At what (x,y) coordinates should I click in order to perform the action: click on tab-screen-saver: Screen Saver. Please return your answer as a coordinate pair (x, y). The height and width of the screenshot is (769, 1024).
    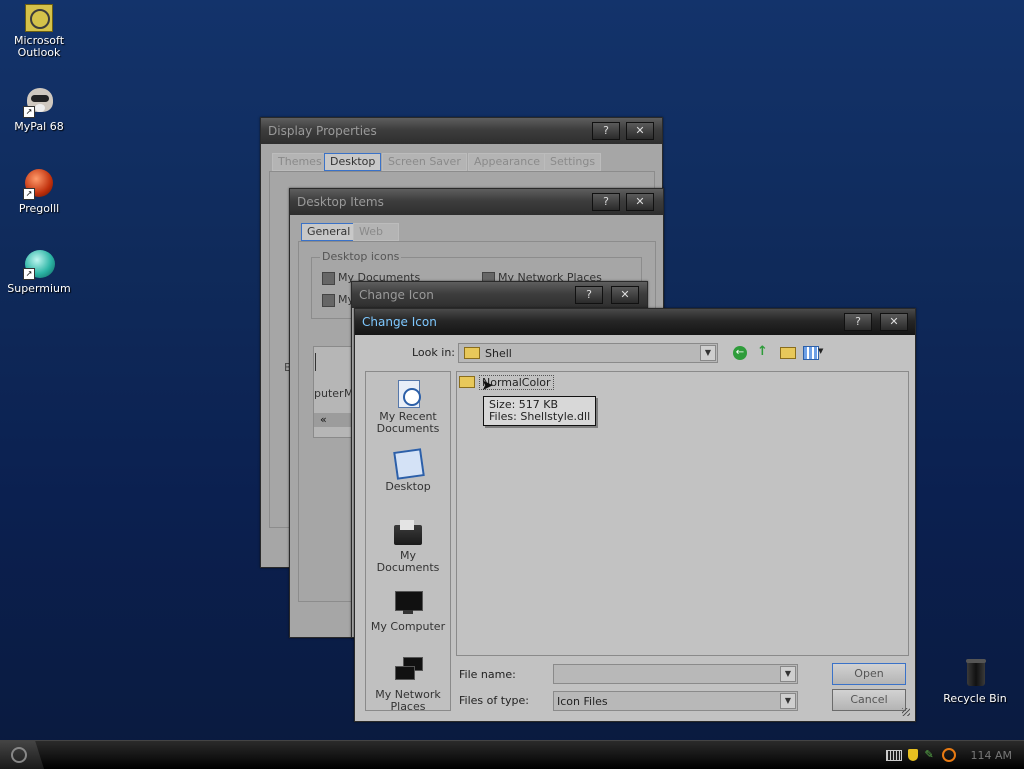
    Looking at the image, I should click on (424, 162).